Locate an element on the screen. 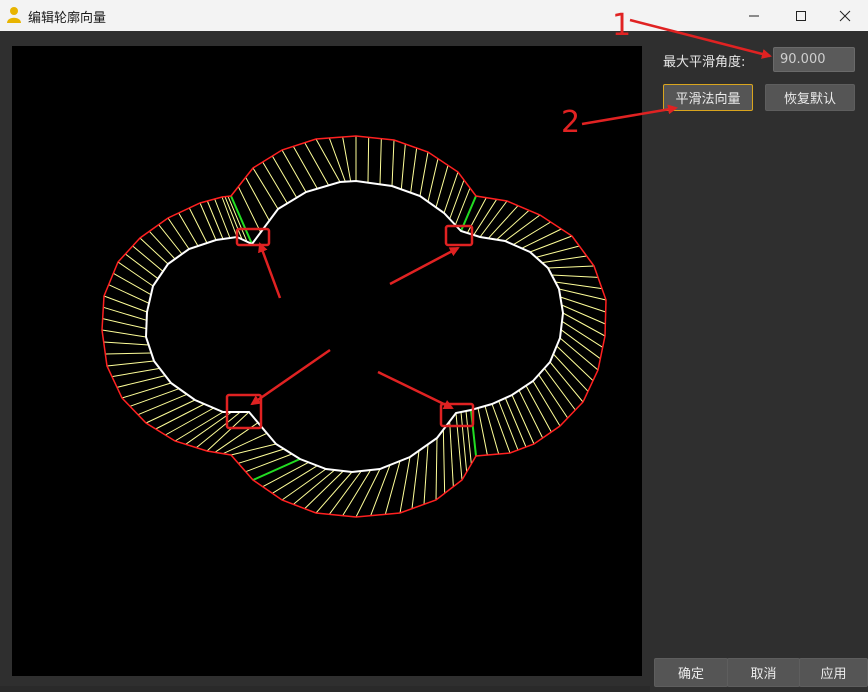  max-smooth-angle-label: 最大平滑角度: is located at coordinates (704, 62).